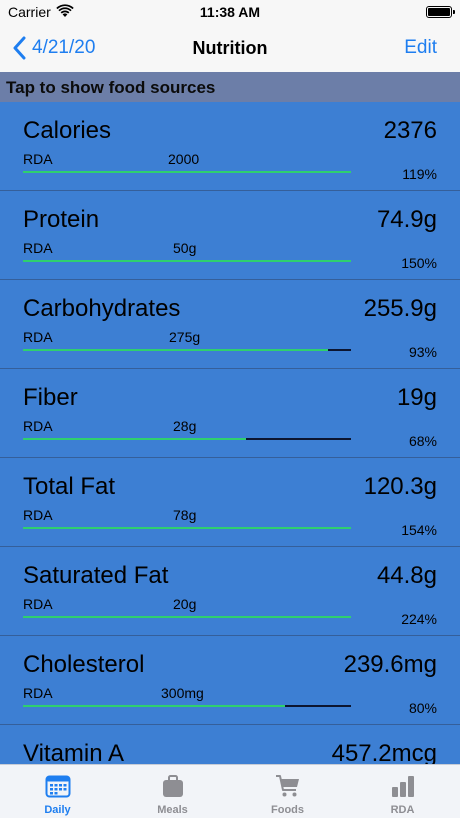 The image size is (460, 818). I want to click on rda-value: 20g, so click(185, 604).